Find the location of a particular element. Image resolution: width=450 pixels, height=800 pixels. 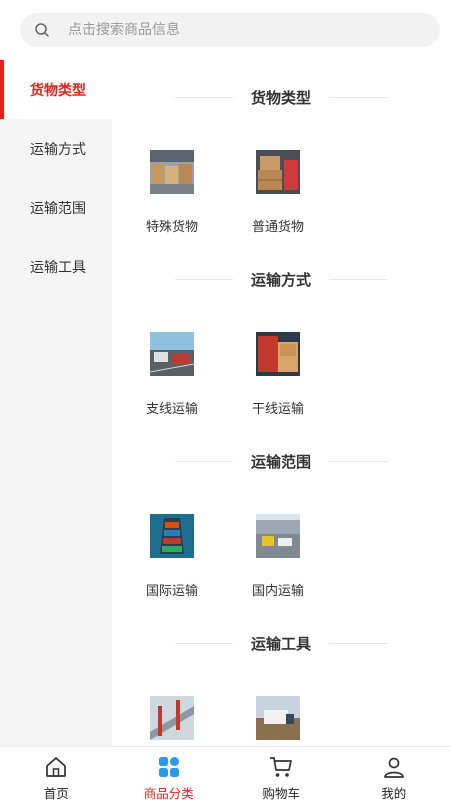

tab-cart: 购物车 is located at coordinates (281, 773).